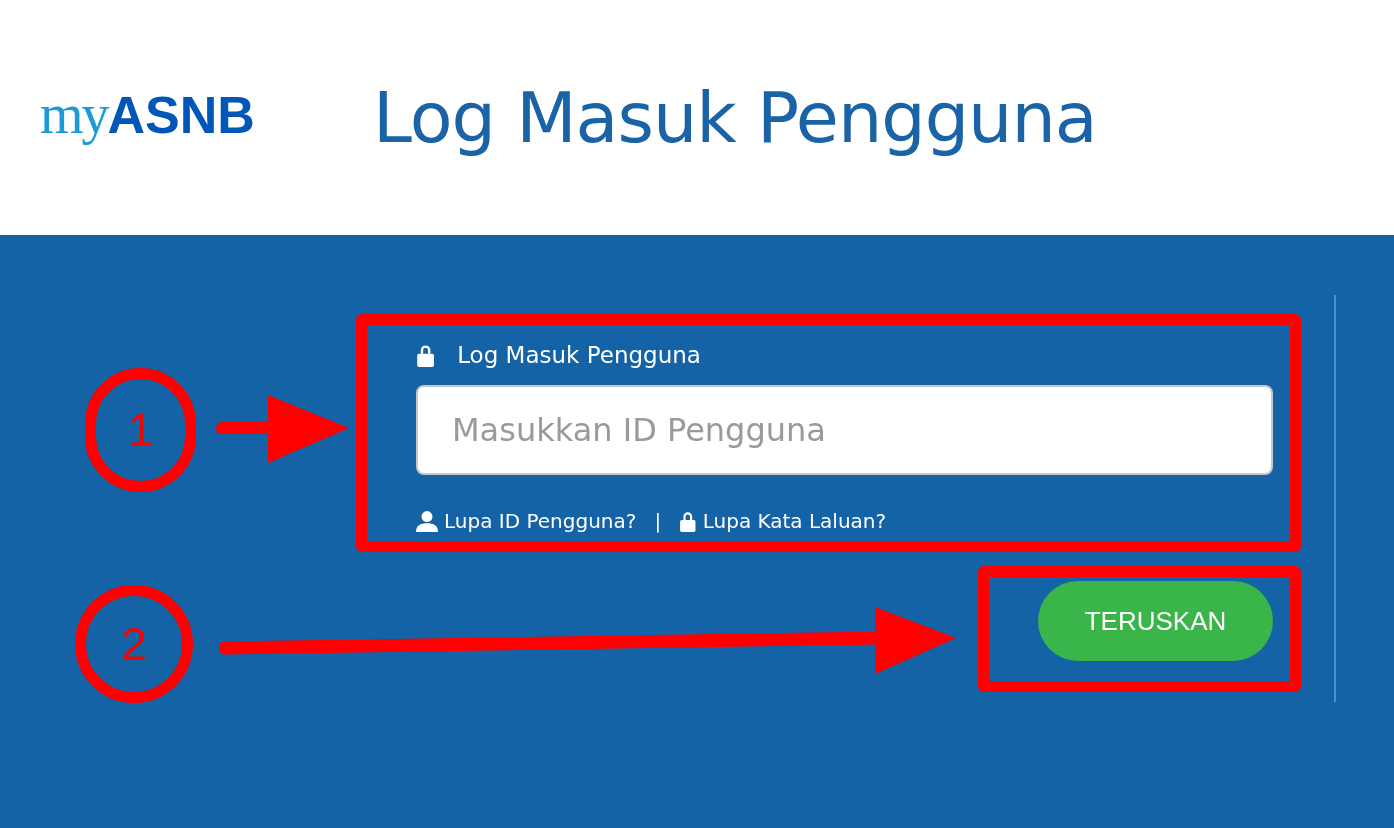  I want to click on user-icon, so click(427, 521).